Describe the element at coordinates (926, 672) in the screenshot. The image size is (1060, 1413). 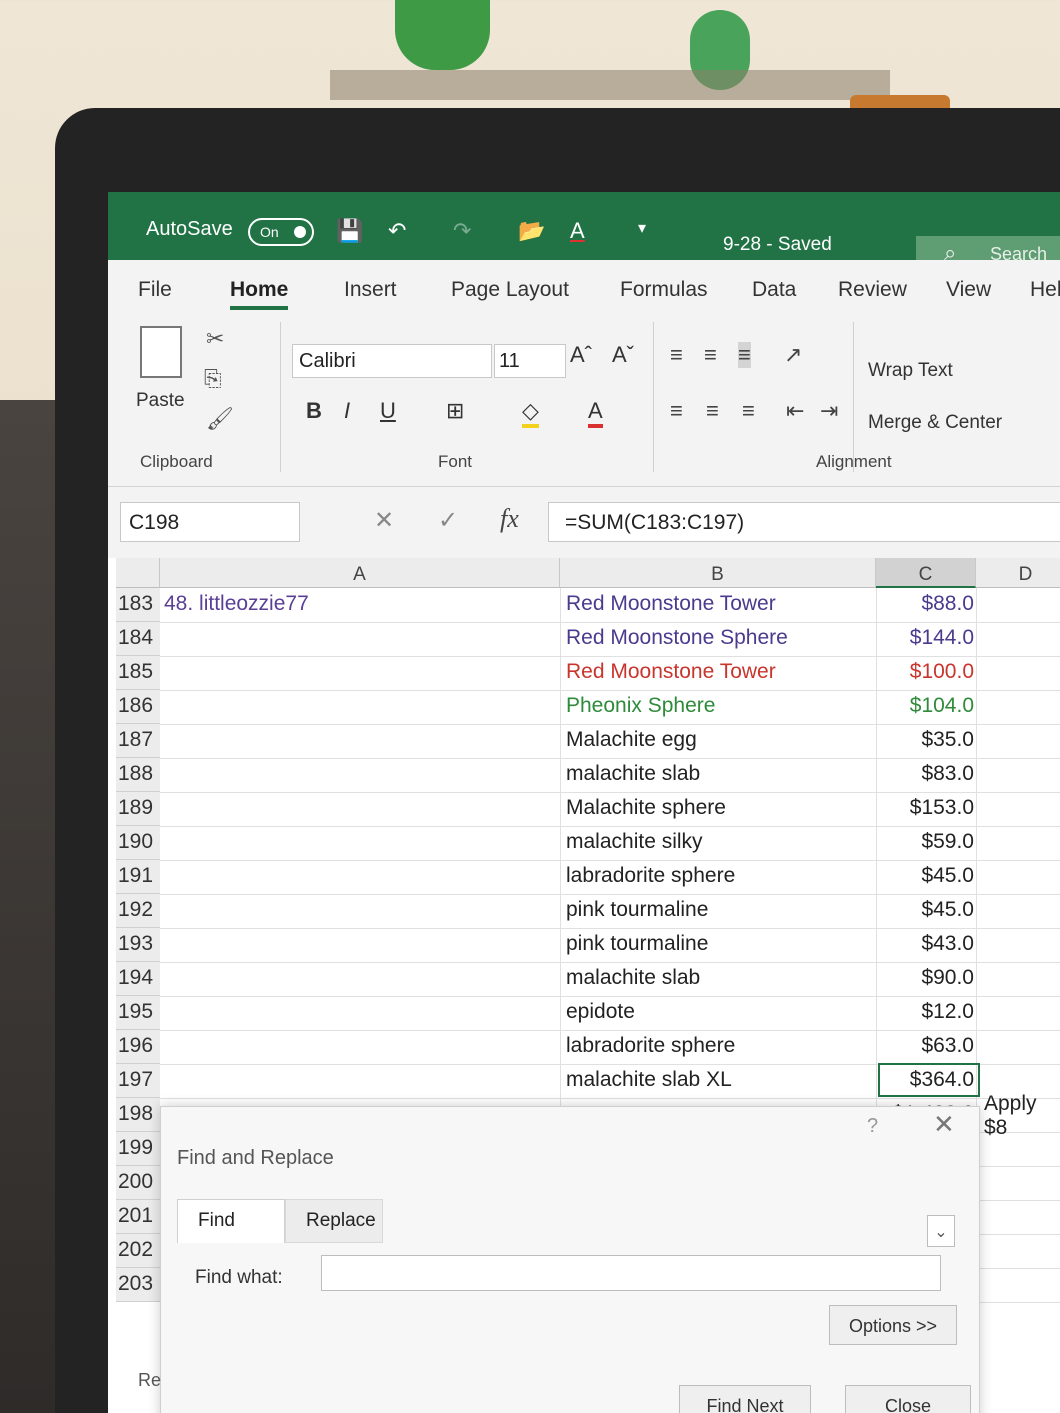
I see `cell-c: $100.0` at that location.